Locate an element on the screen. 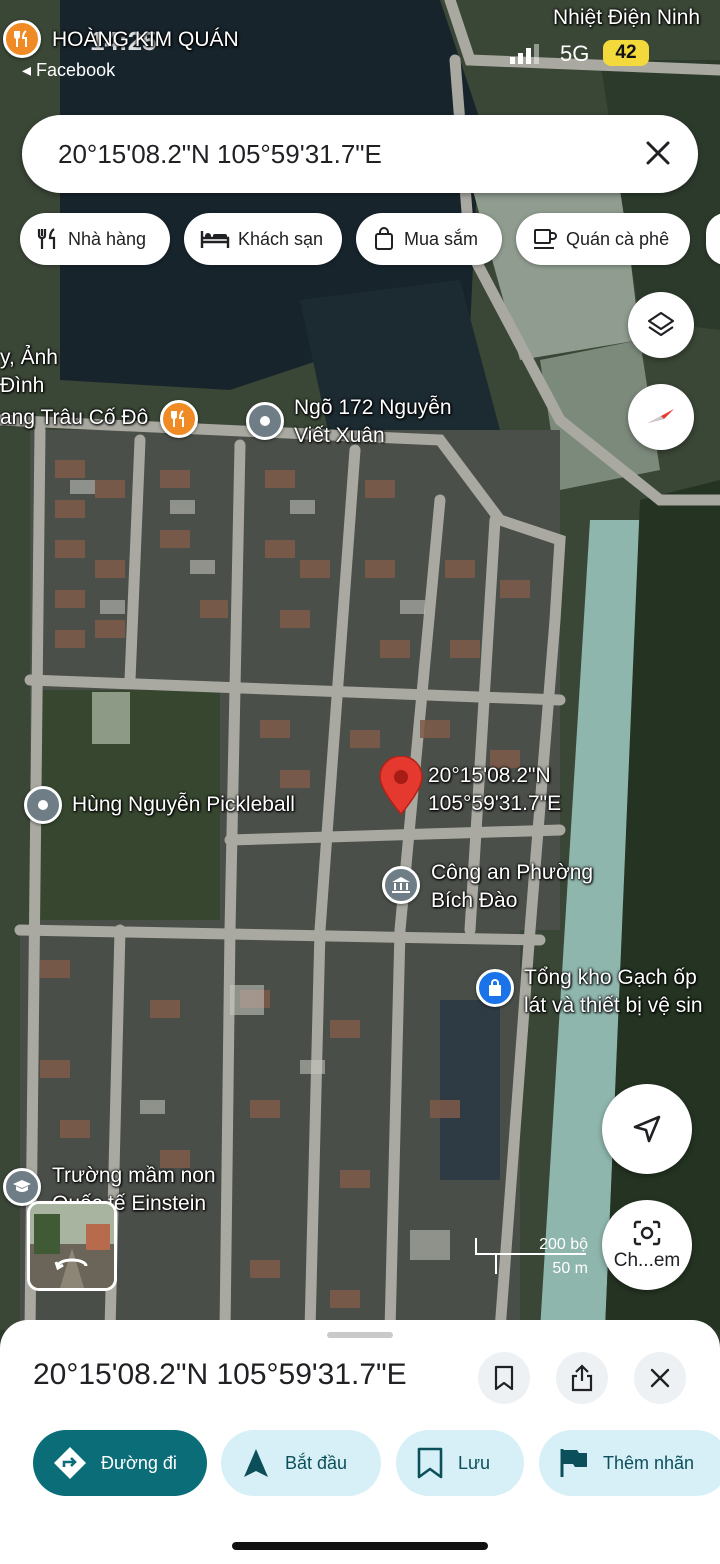 The width and height of the screenshot is (720, 1564). share-icon is located at coordinates (582, 1378).